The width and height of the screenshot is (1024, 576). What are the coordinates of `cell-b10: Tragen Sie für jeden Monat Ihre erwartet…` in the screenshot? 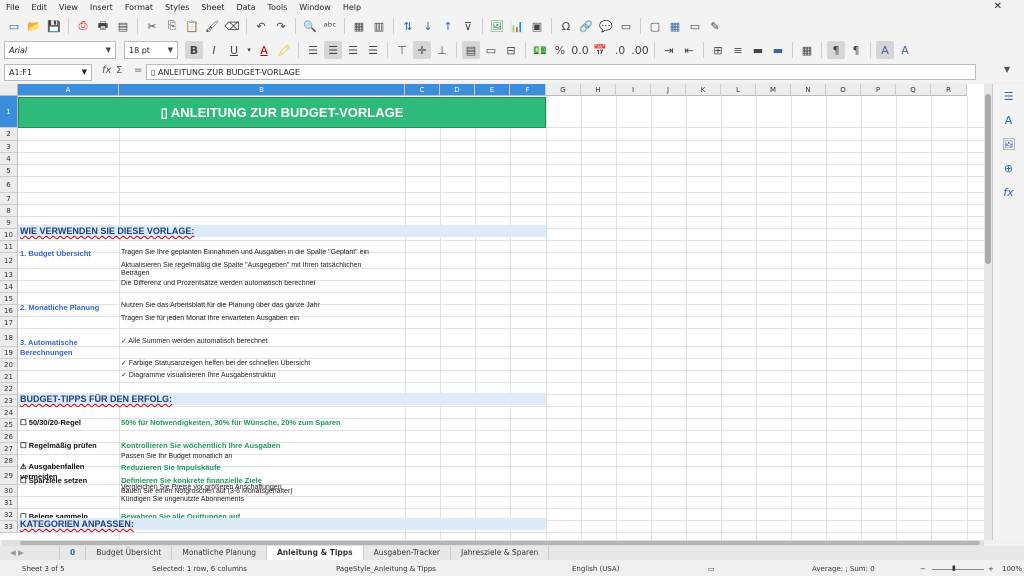 It's located at (210, 318).